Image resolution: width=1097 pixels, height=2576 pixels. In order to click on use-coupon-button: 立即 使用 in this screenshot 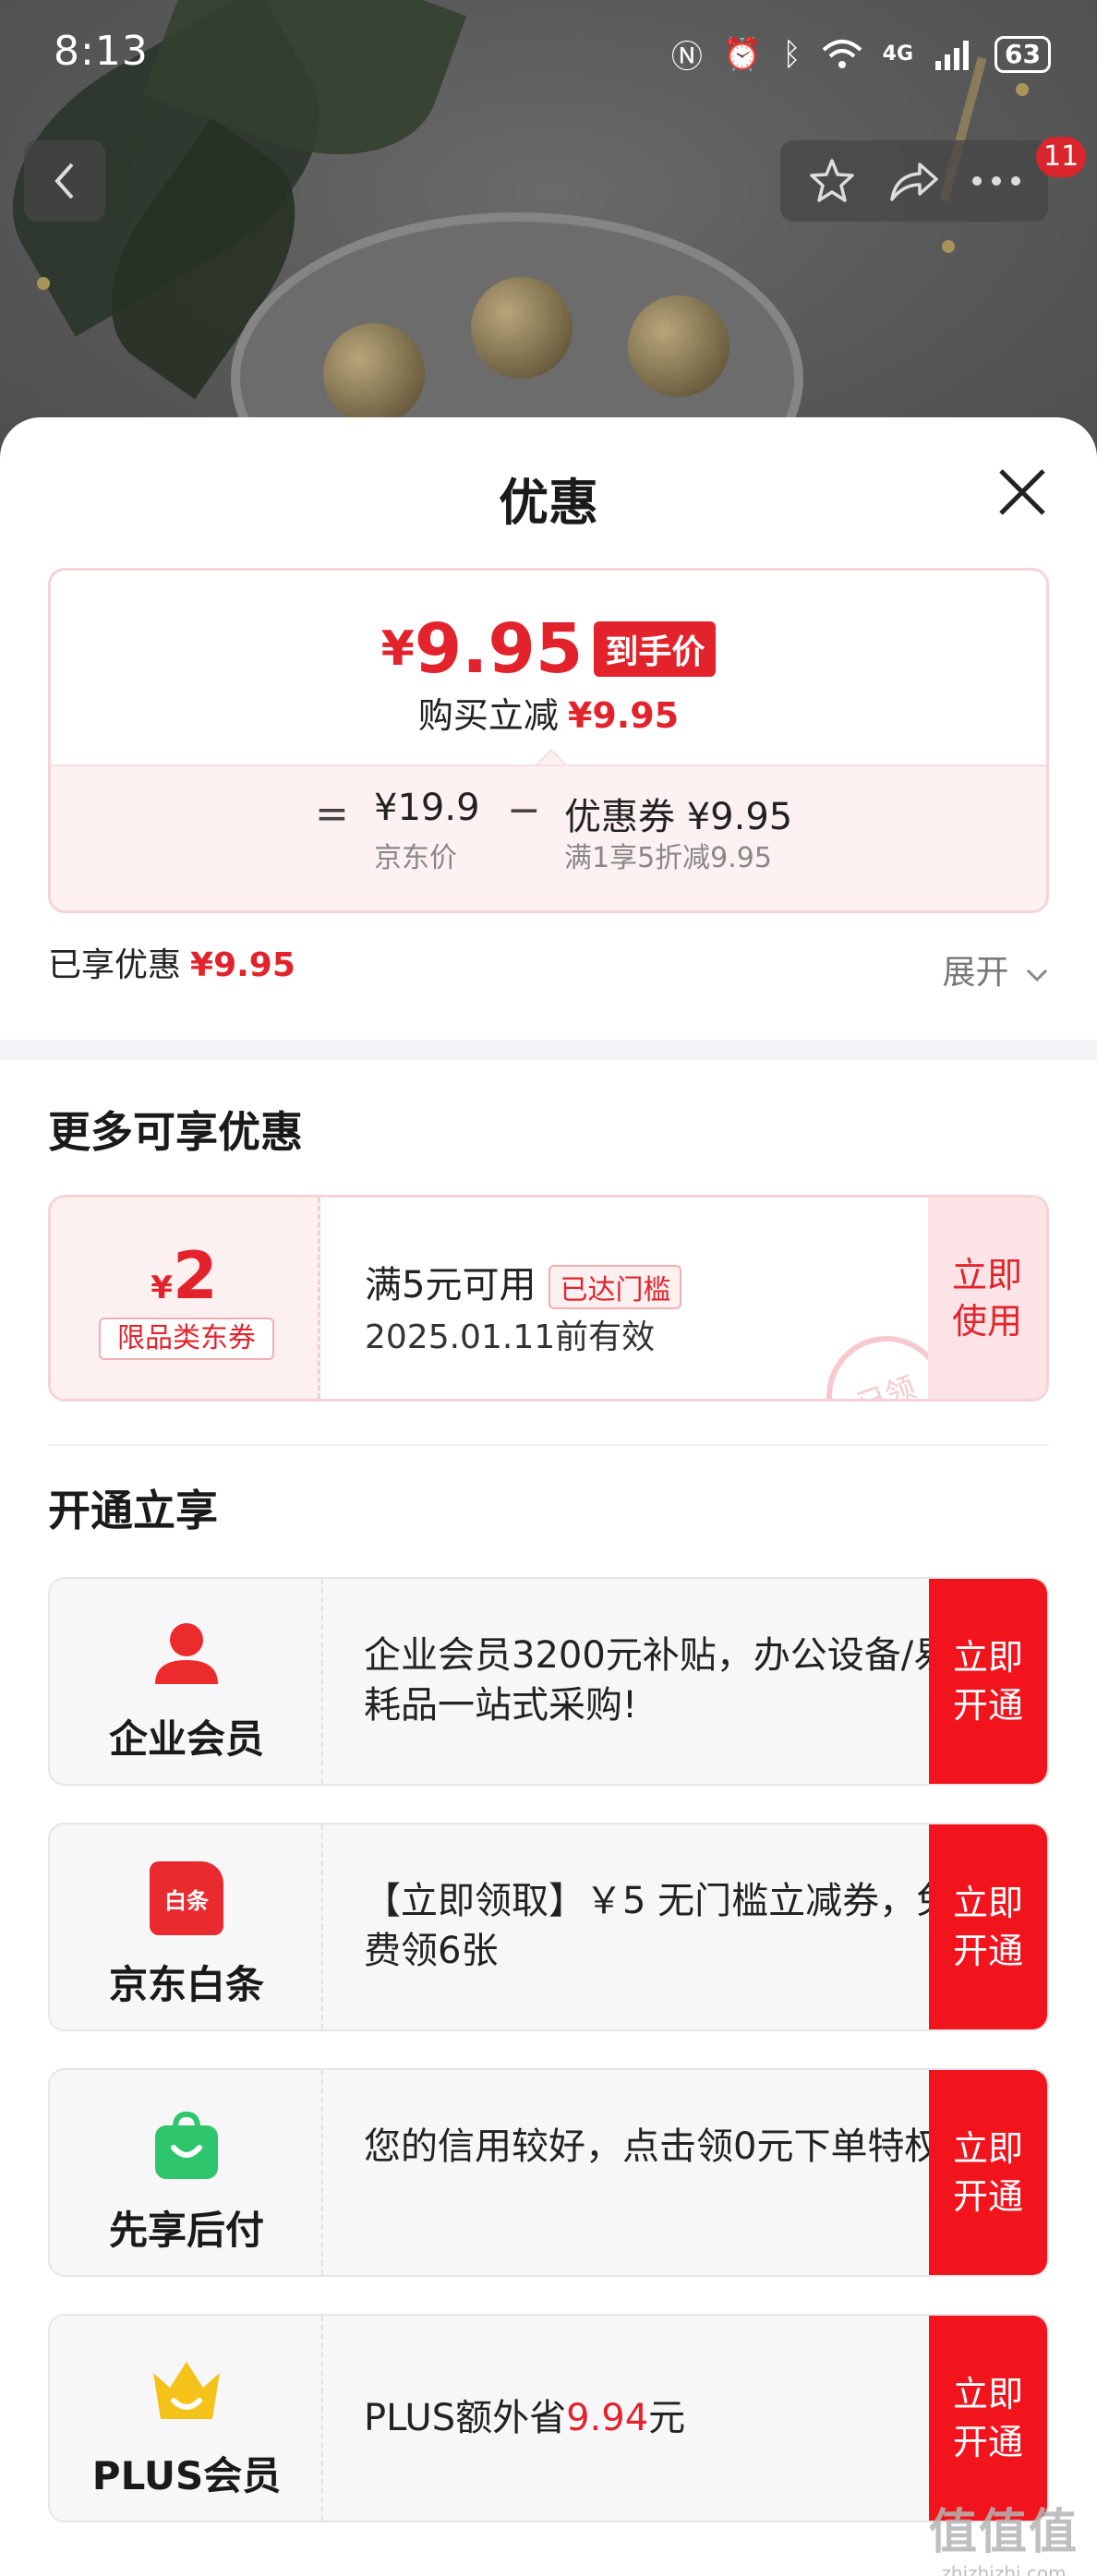, I will do `click(987, 1298)`.